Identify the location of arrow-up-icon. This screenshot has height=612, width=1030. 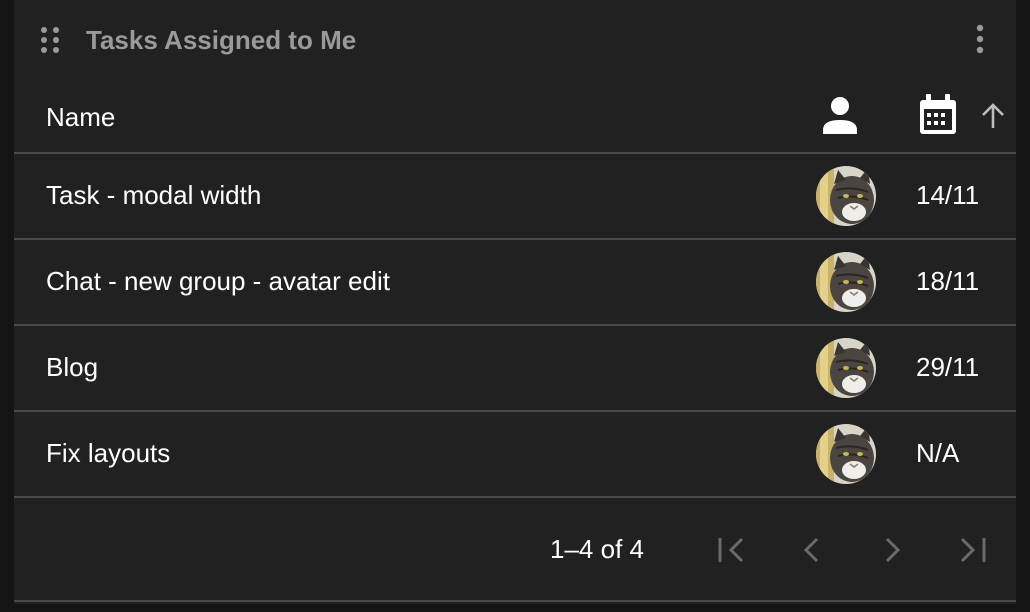
(993, 115).